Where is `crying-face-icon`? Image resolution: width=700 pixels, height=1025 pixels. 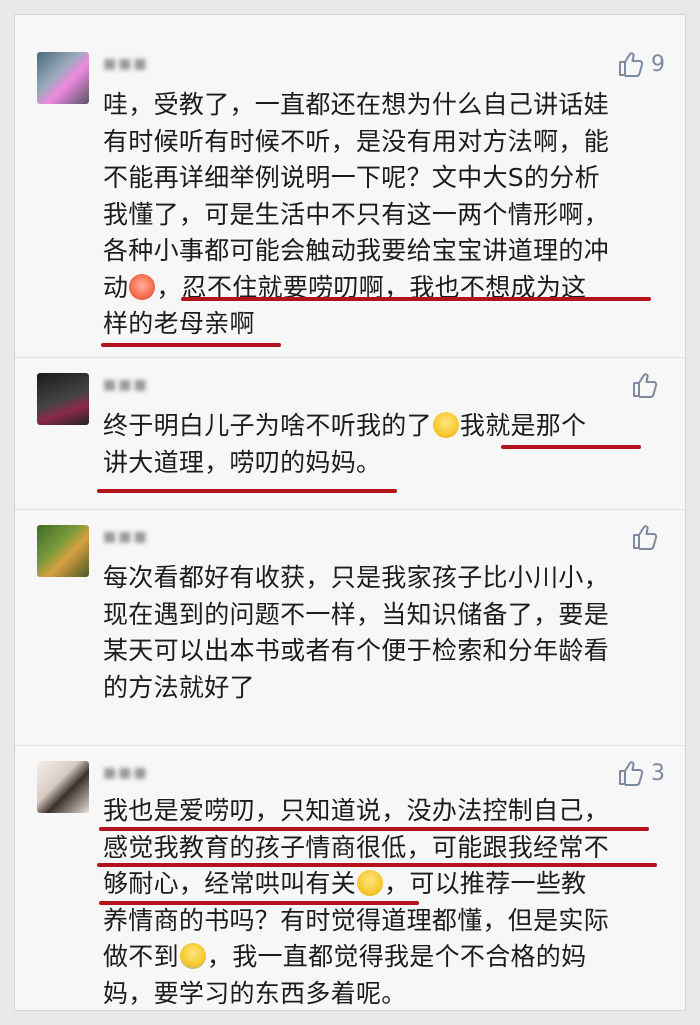
crying-face-icon is located at coordinates (192, 956).